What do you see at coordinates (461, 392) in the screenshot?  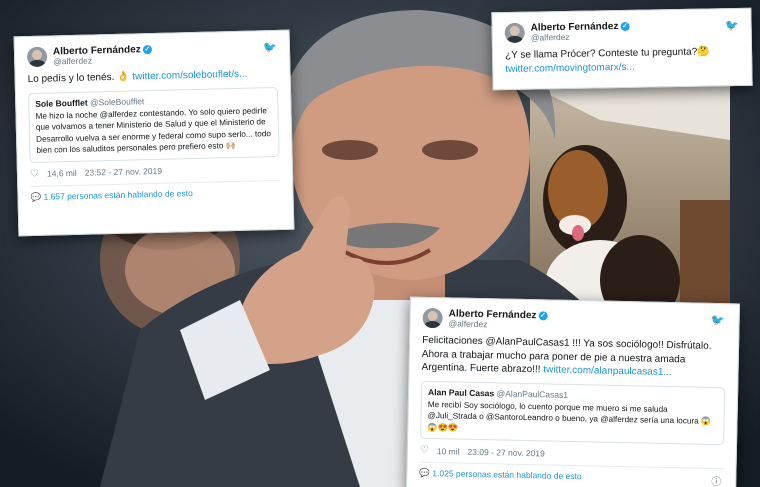 I see `quoted-author: Alan Paul Casas` at bounding box center [461, 392].